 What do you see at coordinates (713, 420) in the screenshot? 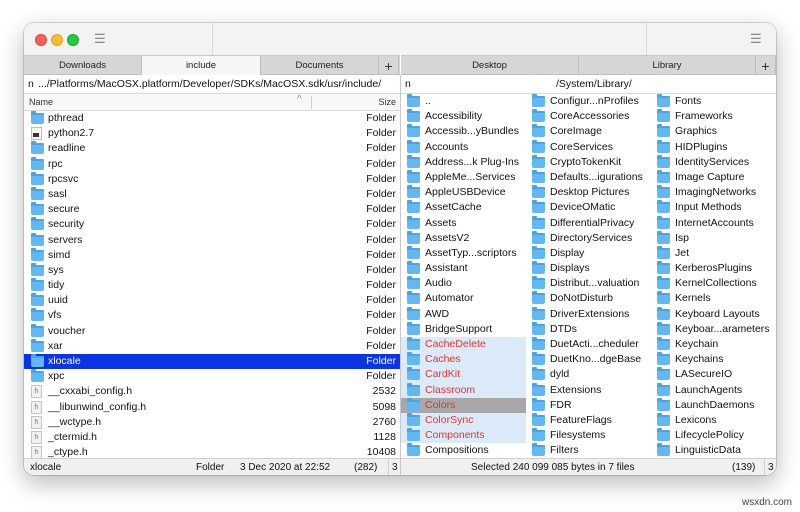
I see `list-item: Lexicons` at bounding box center [713, 420].